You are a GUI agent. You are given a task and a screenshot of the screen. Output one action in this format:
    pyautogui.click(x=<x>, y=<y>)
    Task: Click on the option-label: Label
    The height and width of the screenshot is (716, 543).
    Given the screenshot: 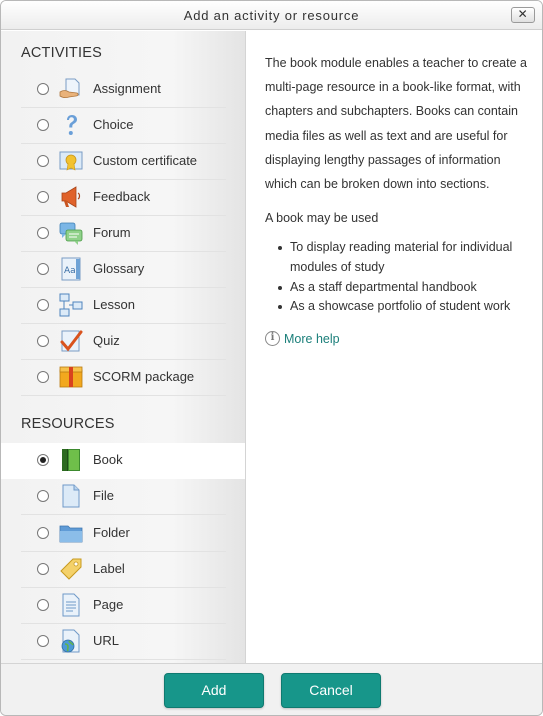 What is the action you would take?
    pyautogui.click(x=123, y=570)
    